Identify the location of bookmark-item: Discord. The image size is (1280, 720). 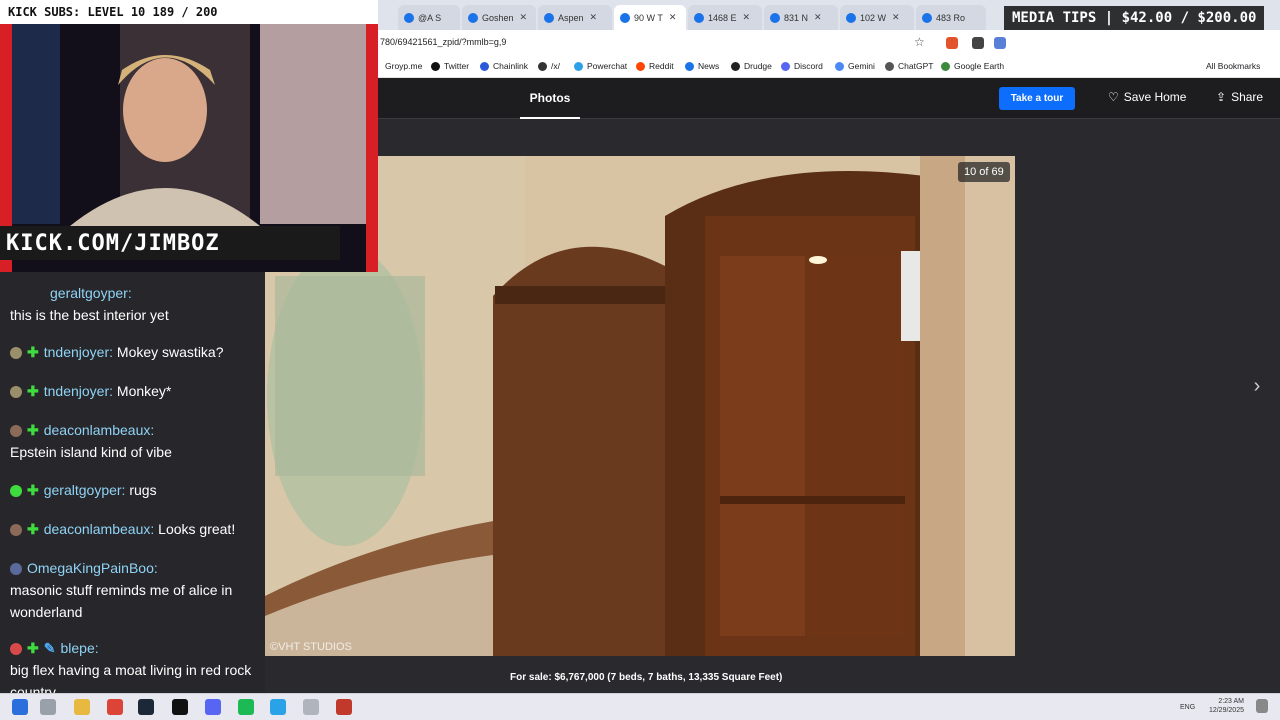
(802, 66).